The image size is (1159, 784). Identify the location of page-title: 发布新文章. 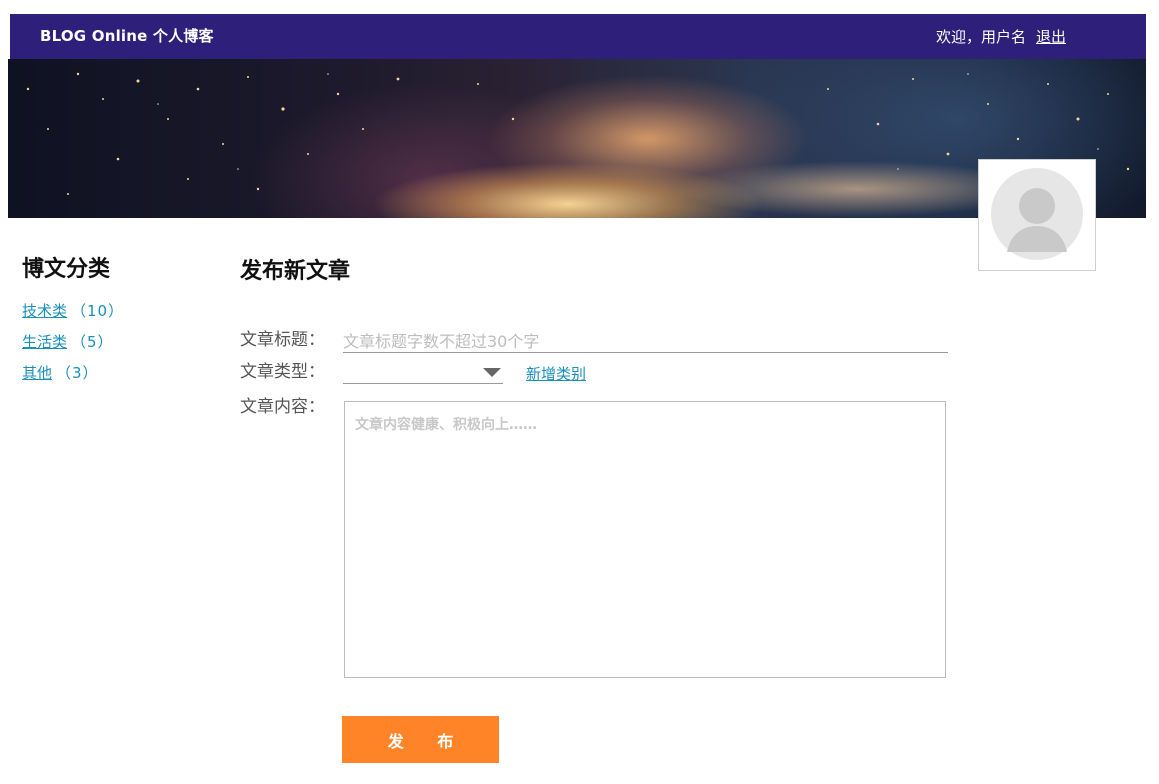
(295, 271).